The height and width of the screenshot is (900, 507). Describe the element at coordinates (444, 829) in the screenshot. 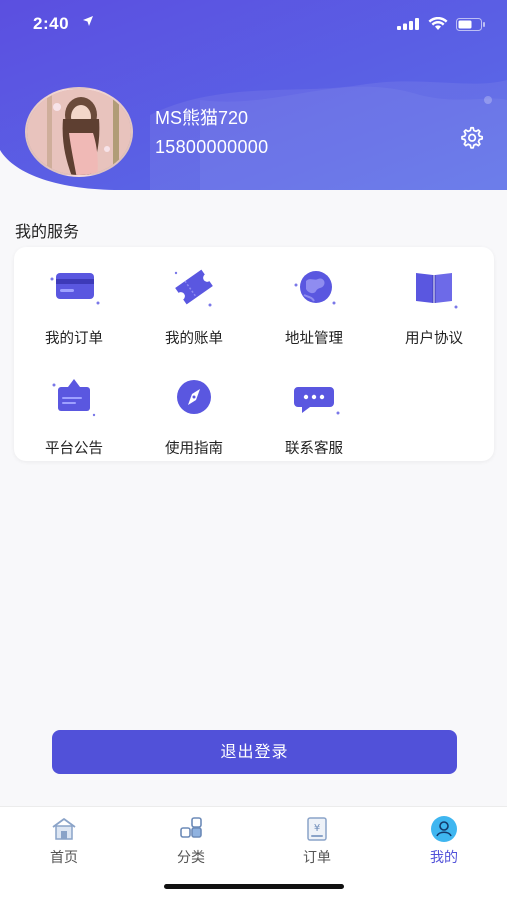

I see `profile-icon` at that location.